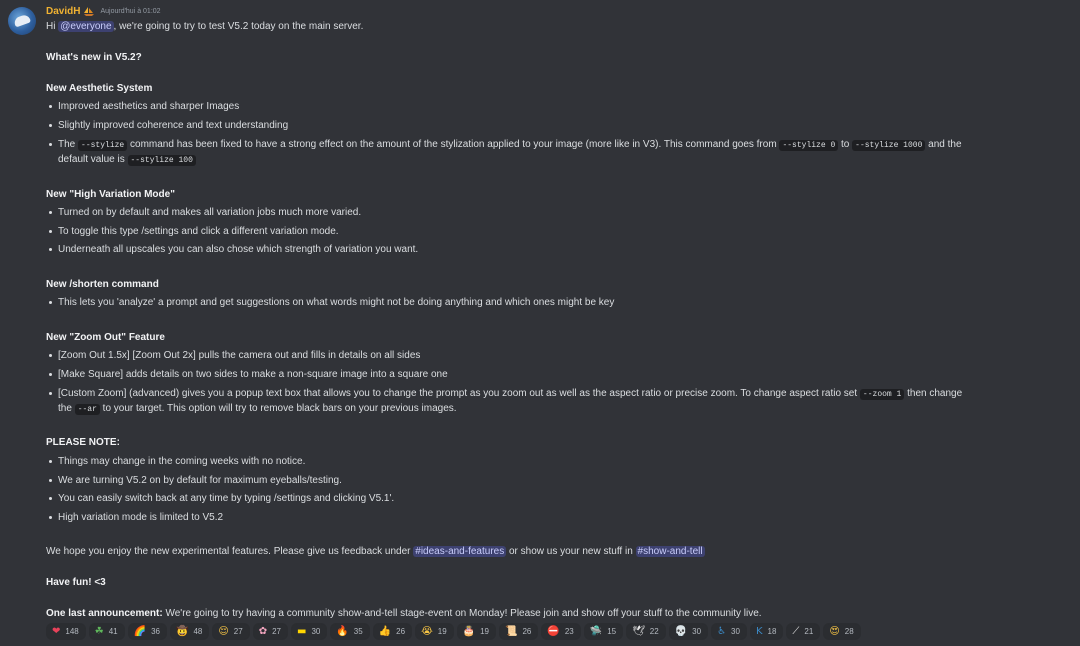 The width and height of the screenshot is (1080, 646). What do you see at coordinates (198, 631) in the screenshot?
I see `reaction-count: 48` at bounding box center [198, 631].